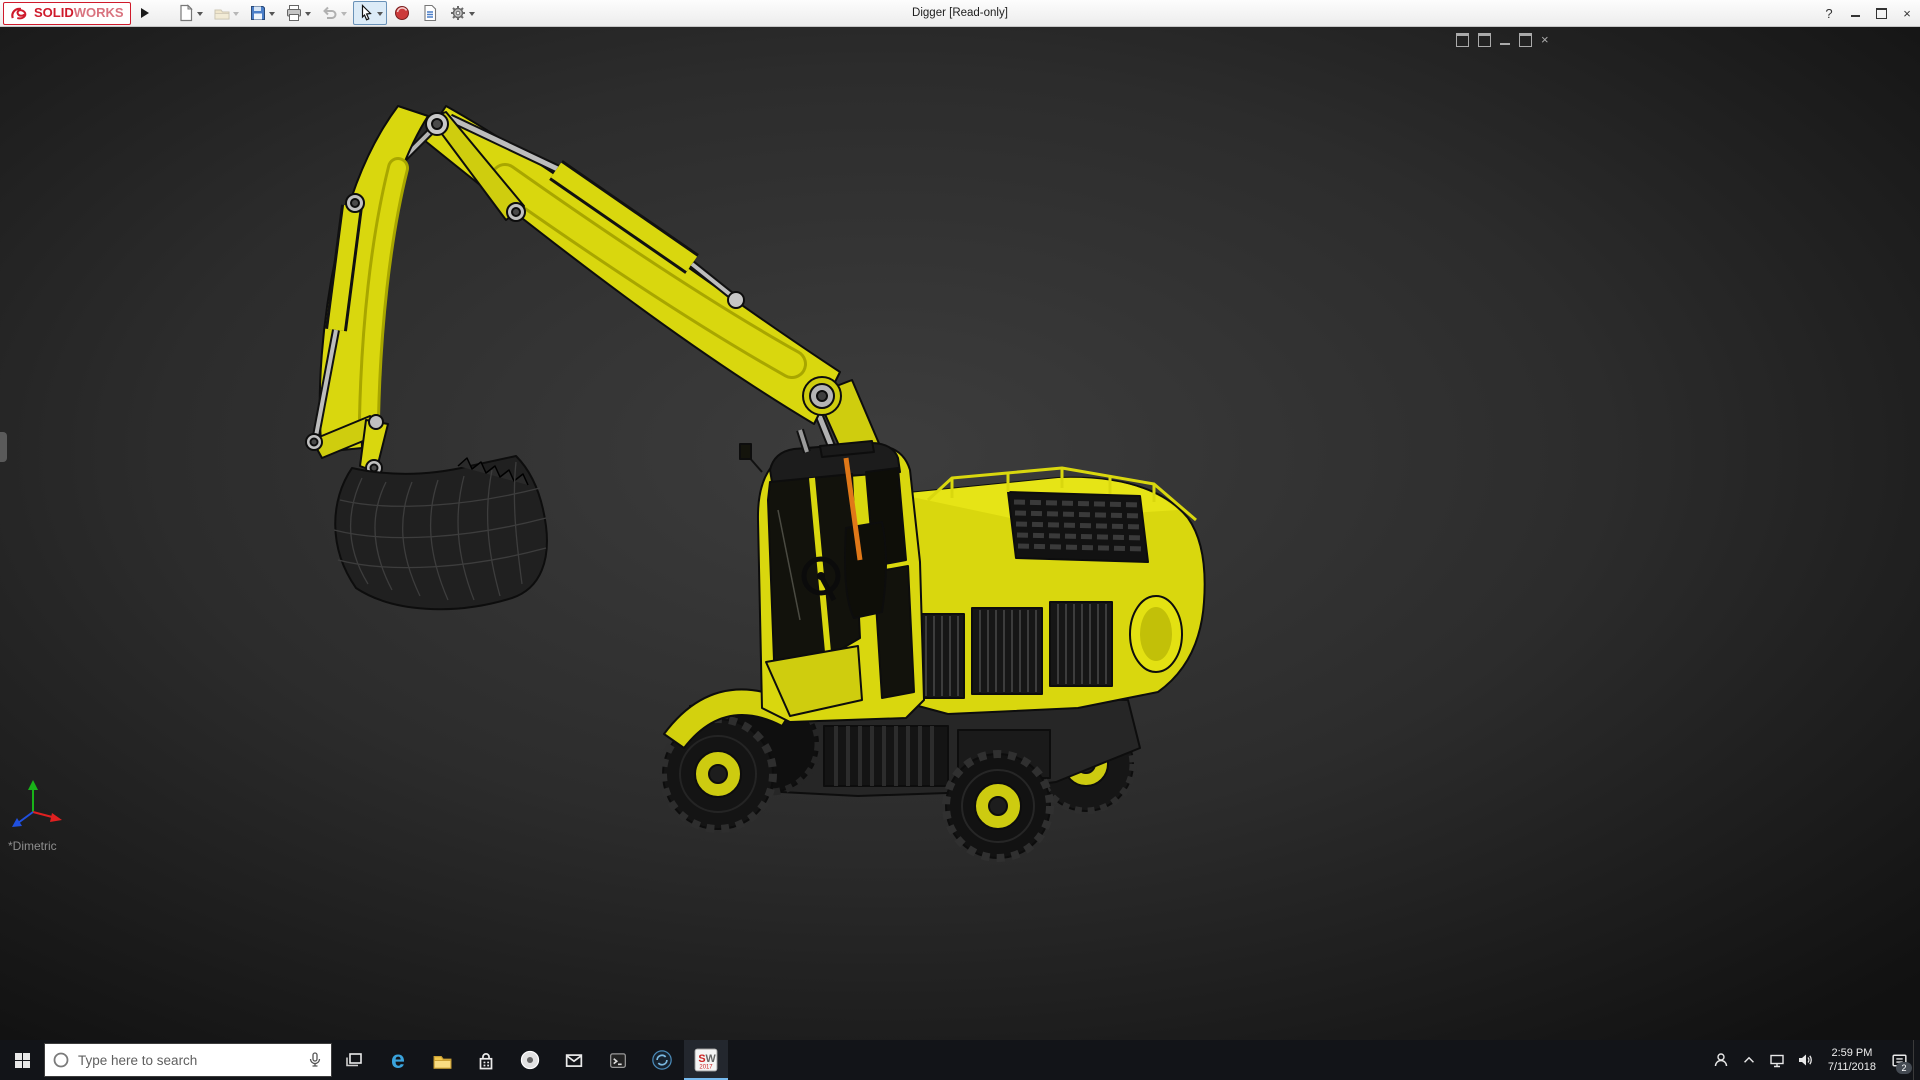  What do you see at coordinates (1907, 13) in the screenshot?
I see `close-button: ×` at bounding box center [1907, 13].